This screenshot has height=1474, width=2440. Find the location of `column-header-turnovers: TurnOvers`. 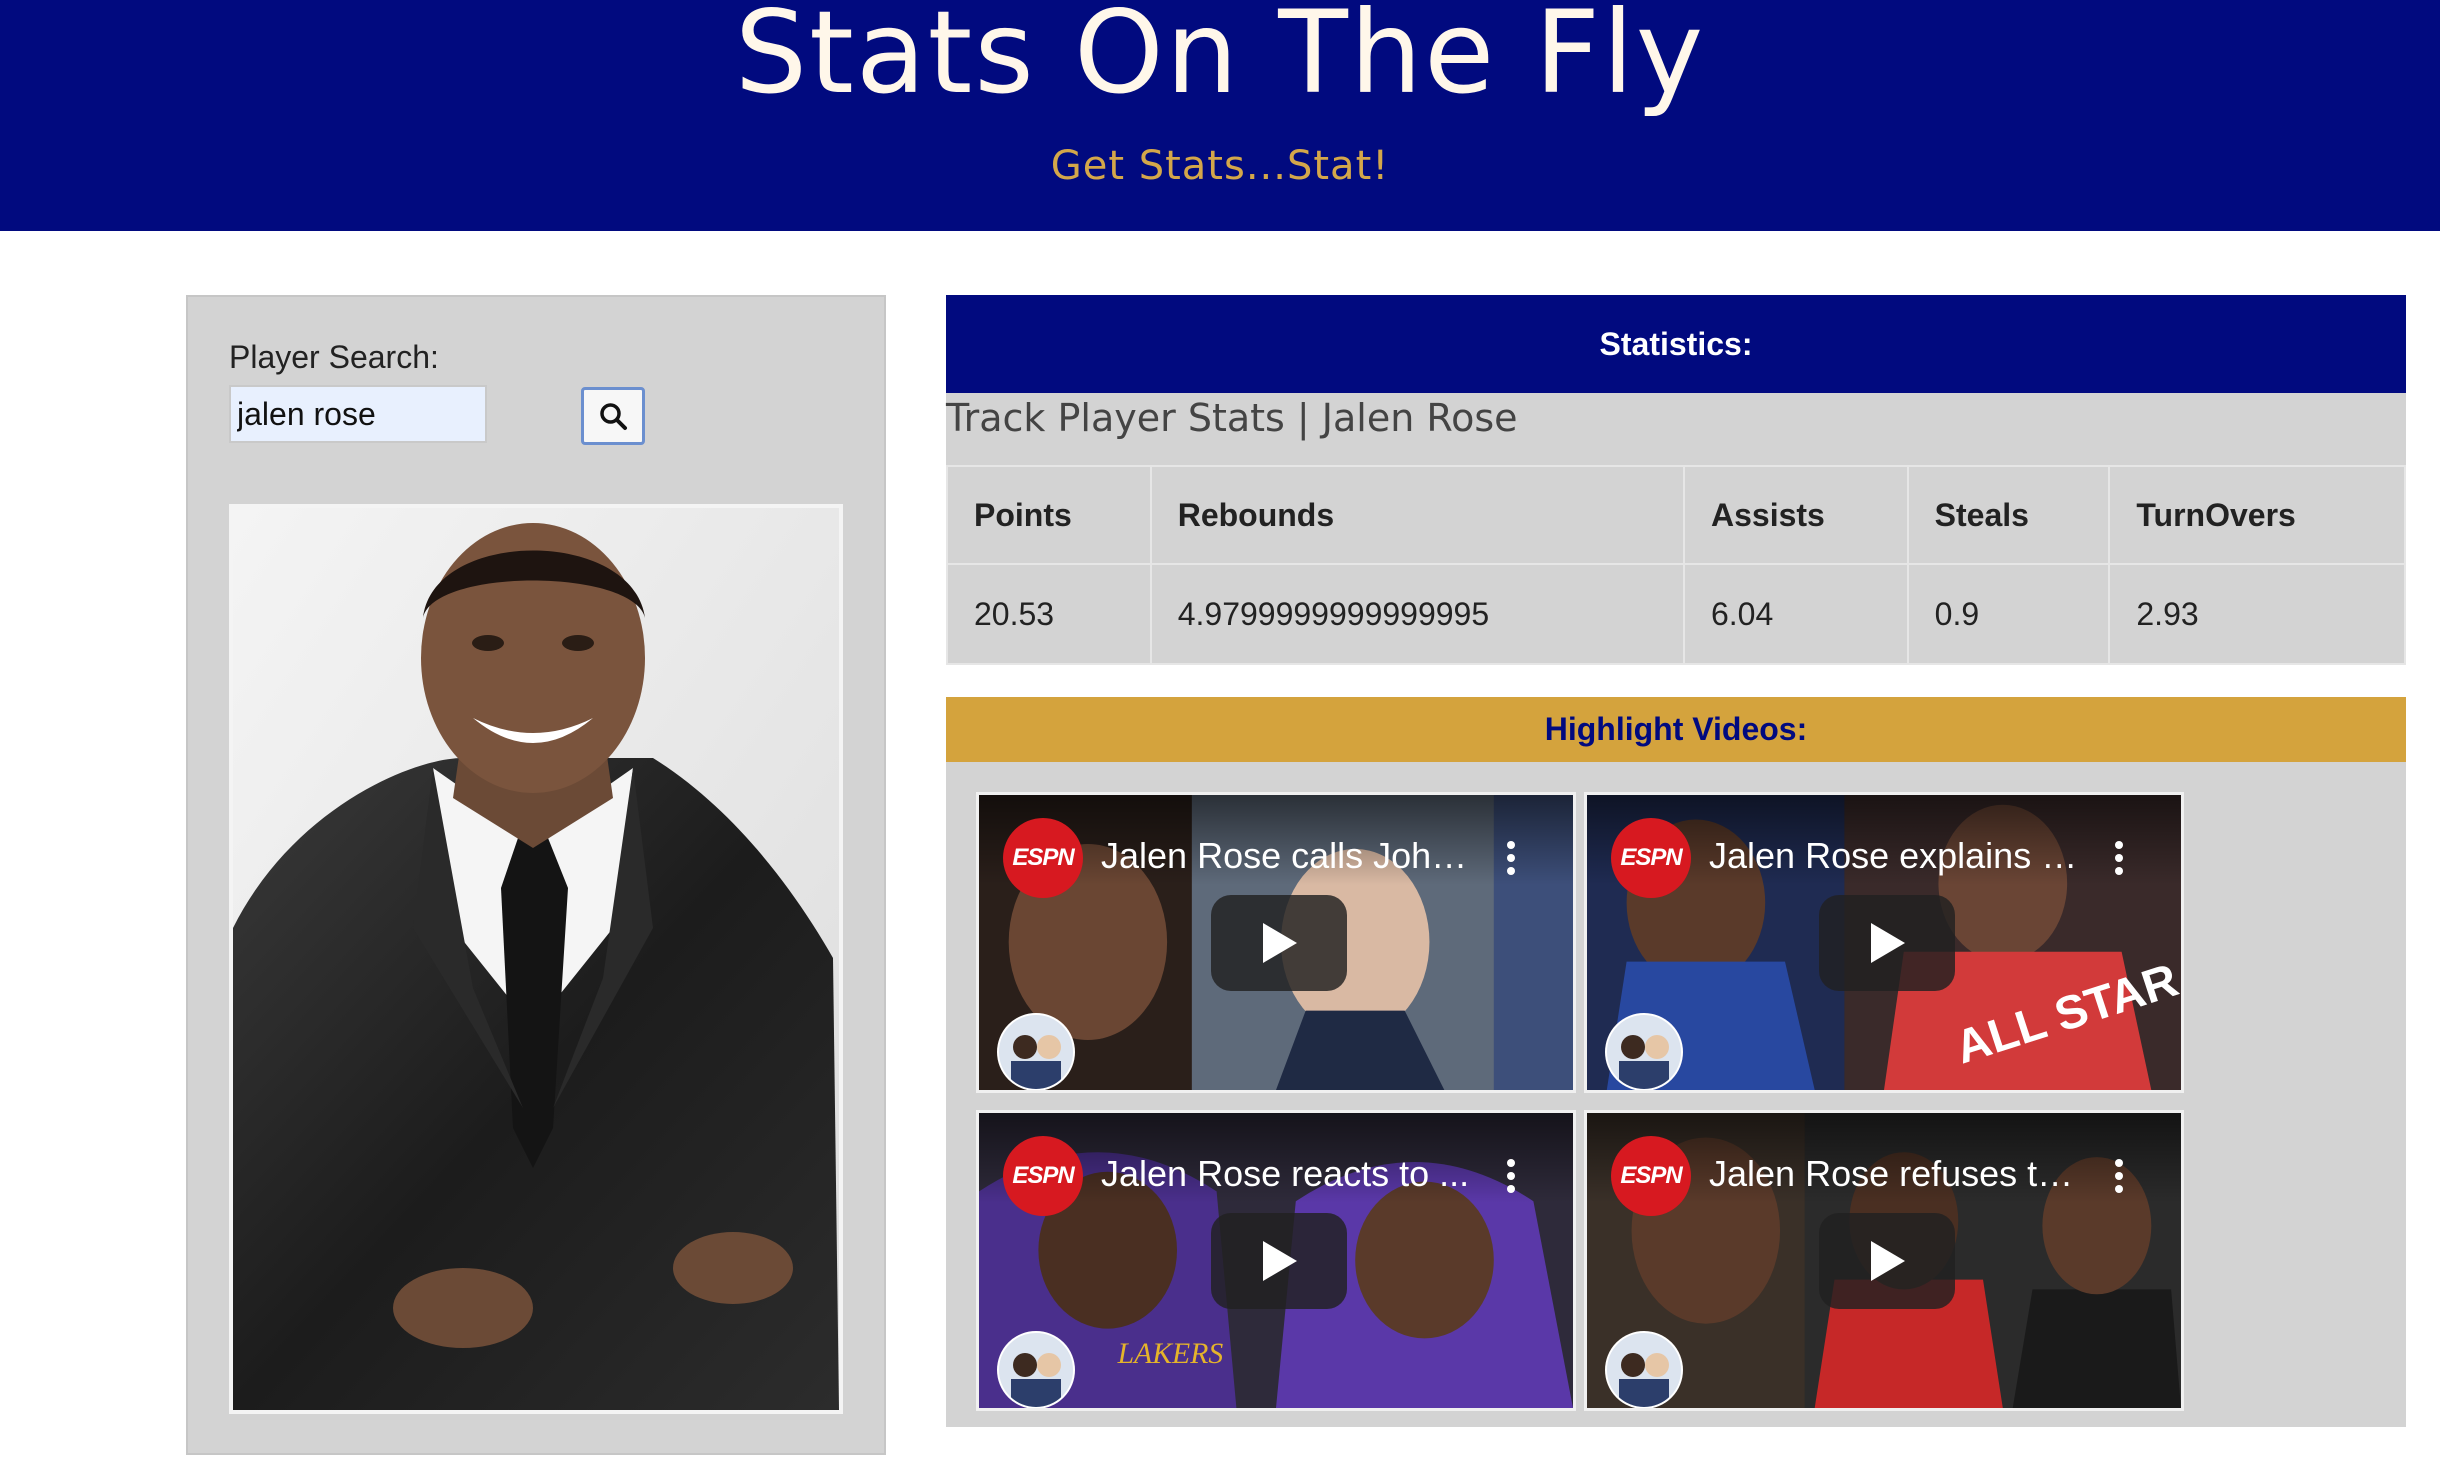

column-header-turnovers: TurnOvers is located at coordinates (2257, 515).